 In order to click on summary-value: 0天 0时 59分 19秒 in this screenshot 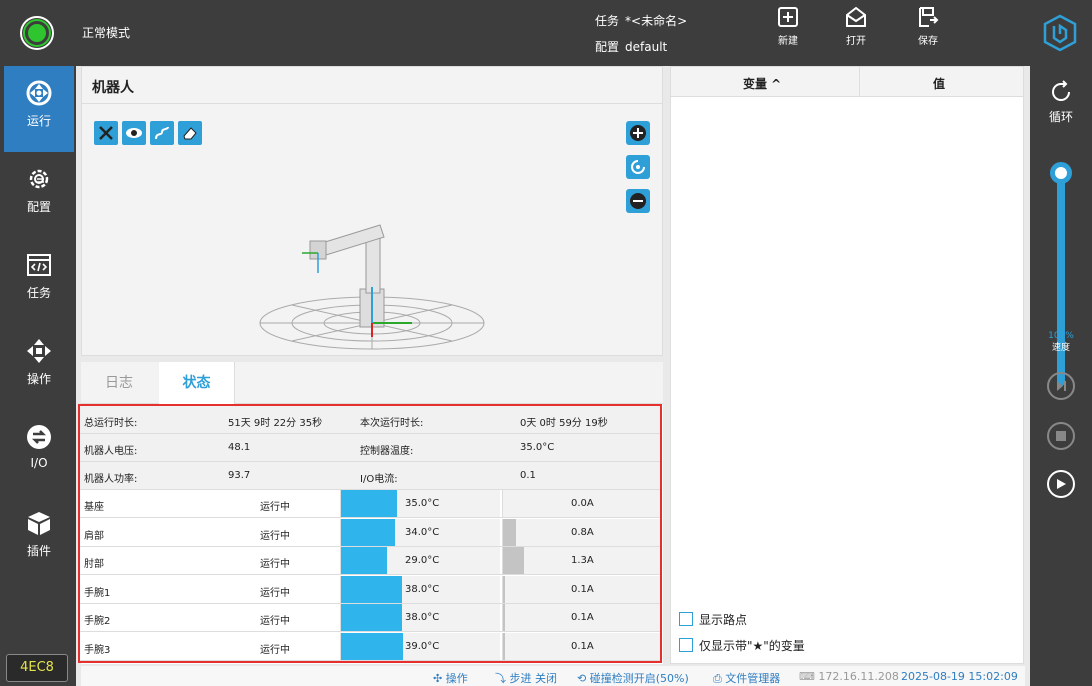, I will do `click(564, 423)`.